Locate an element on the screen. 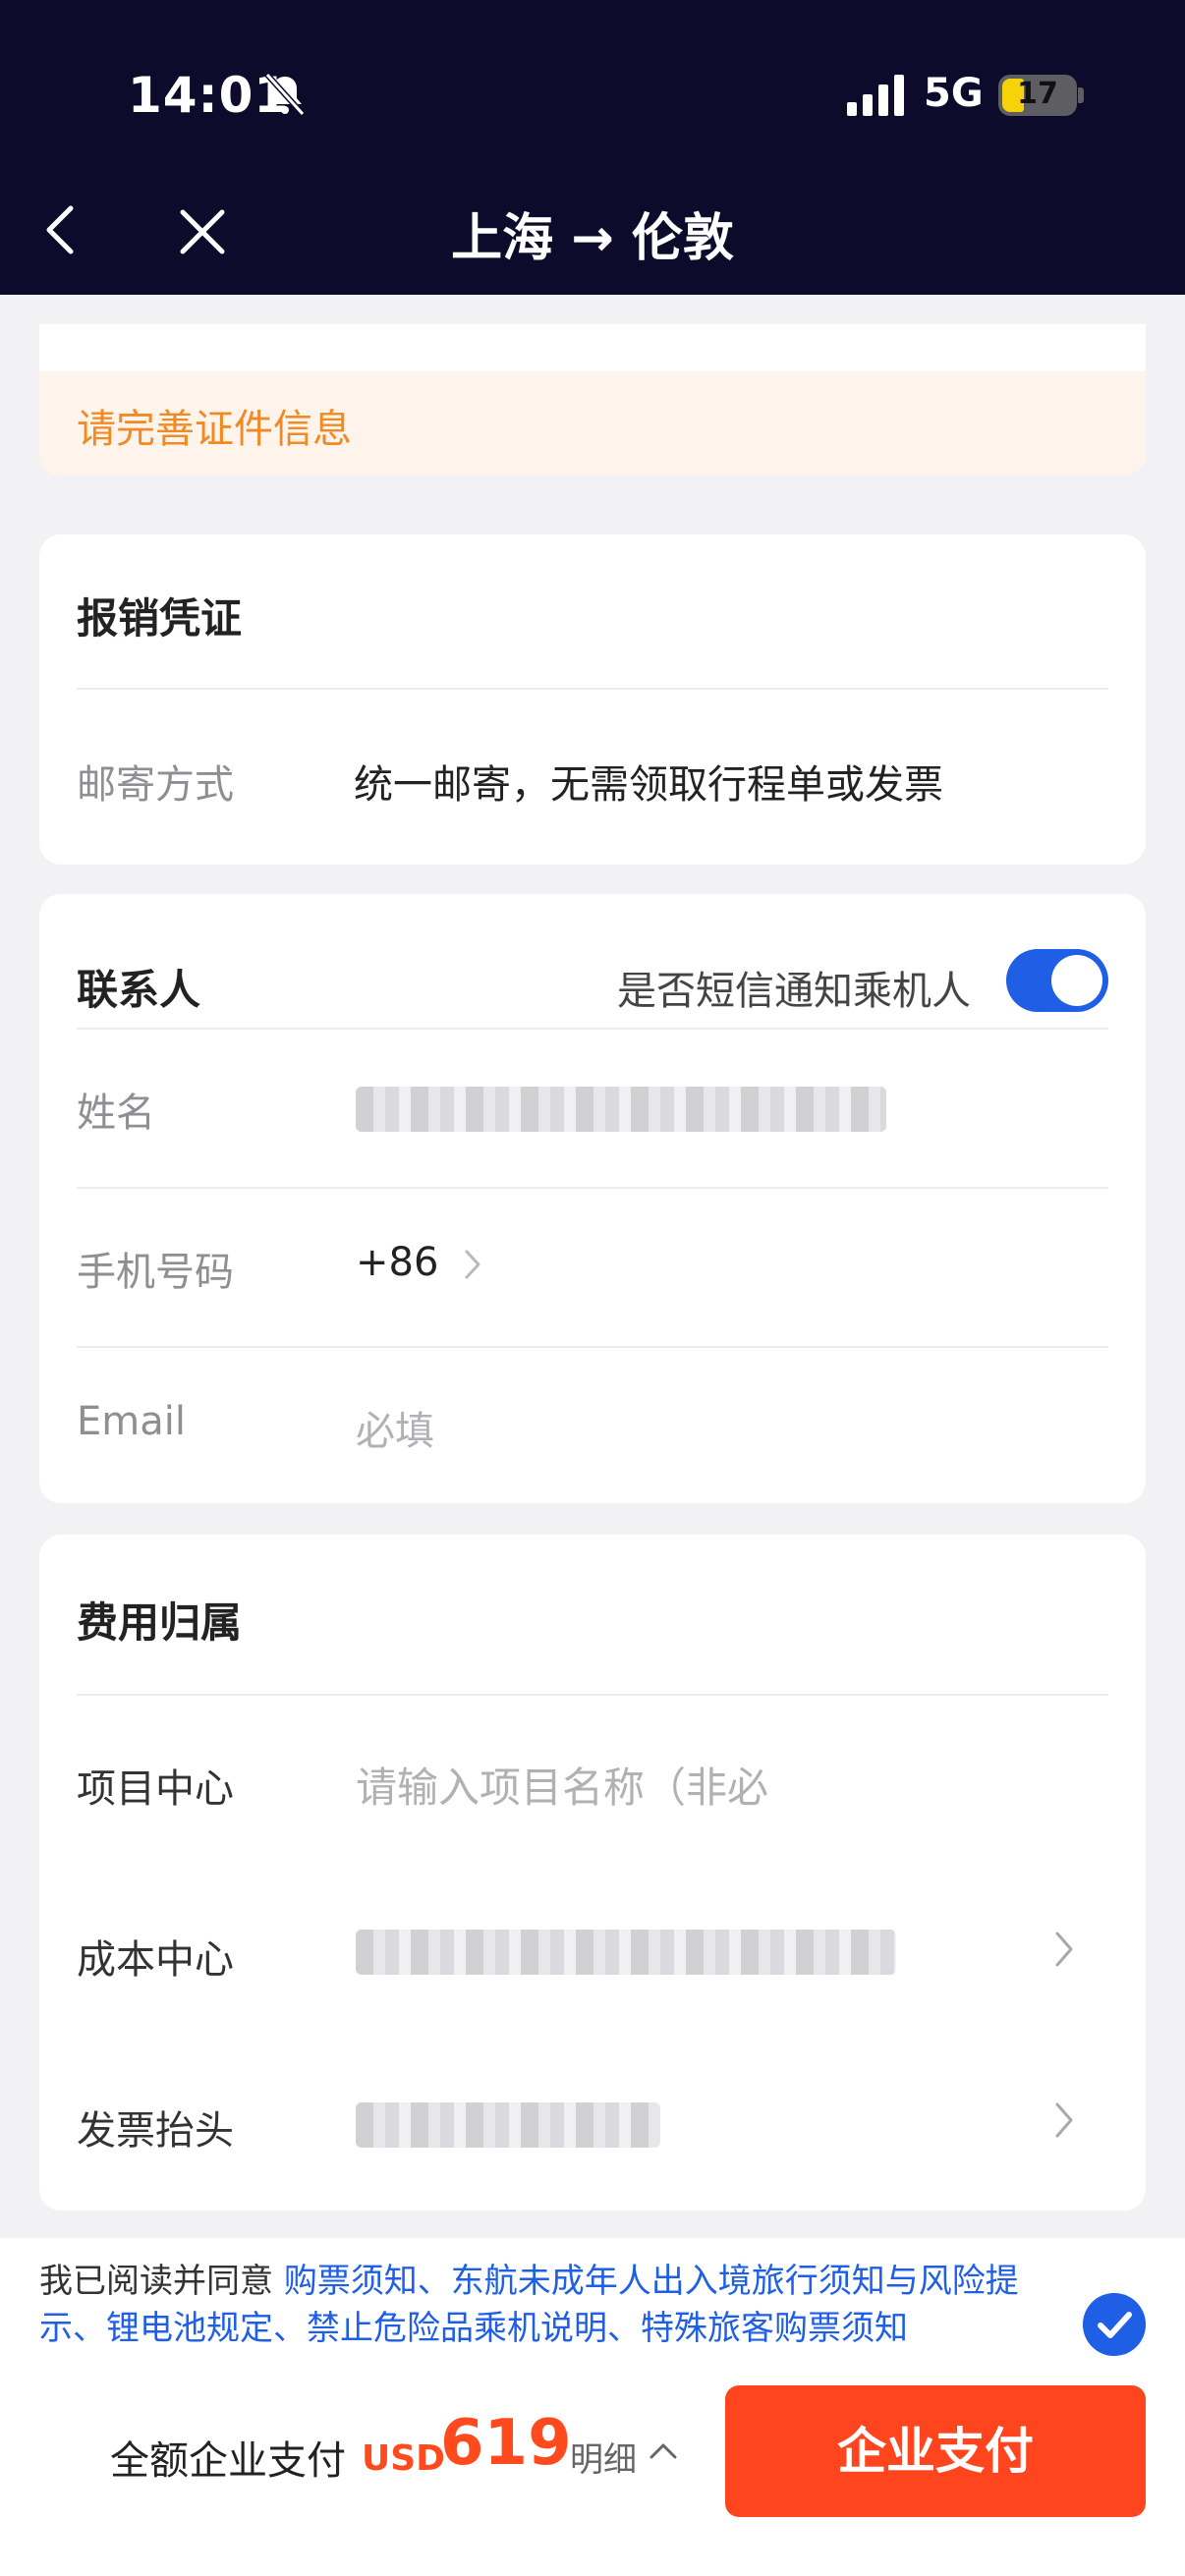 This screenshot has width=1185, height=2576. project-center-input: 请输入项目名称（非必 is located at coordinates (596, 1785).